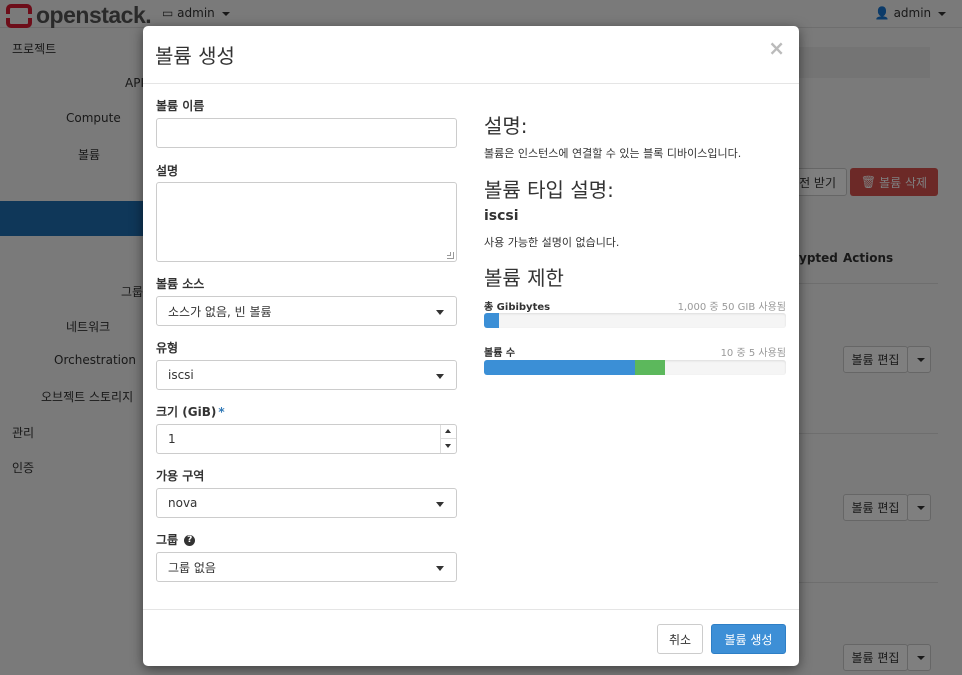 This screenshot has height=675, width=962. I want to click on availability-zone-value: nova, so click(183, 503).